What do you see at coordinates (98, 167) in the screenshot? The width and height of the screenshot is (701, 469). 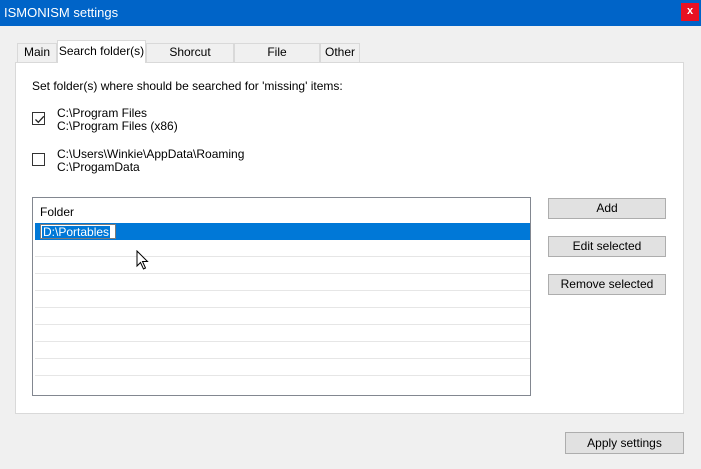 I see `programdata-path: C:\ProgamData` at bounding box center [98, 167].